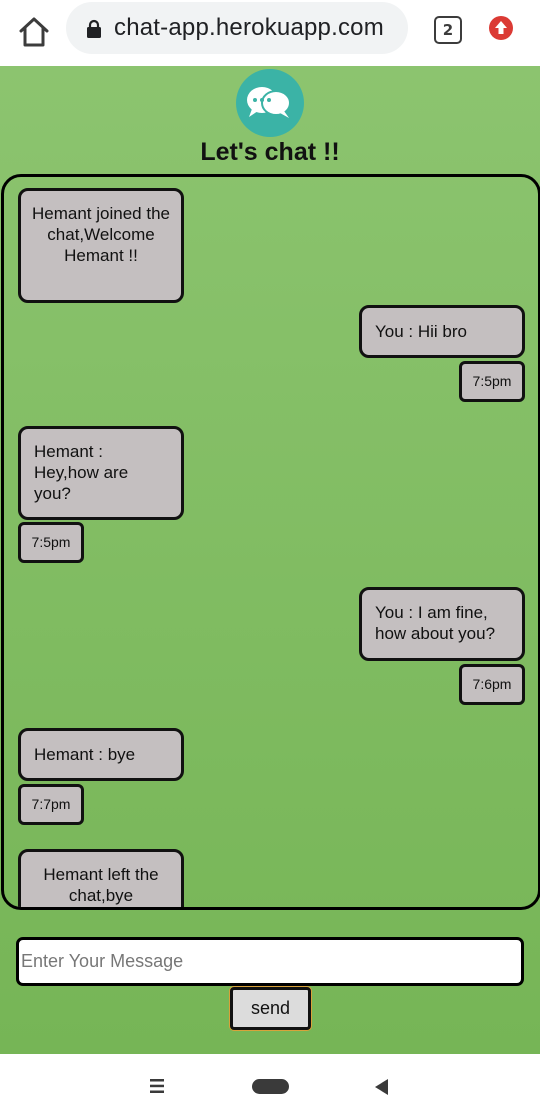 This screenshot has width=540, height=1120. Describe the element at coordinates (81, 472) in the screenshot. I see `message-text: Hemant : Hey,how are you?` at that location.